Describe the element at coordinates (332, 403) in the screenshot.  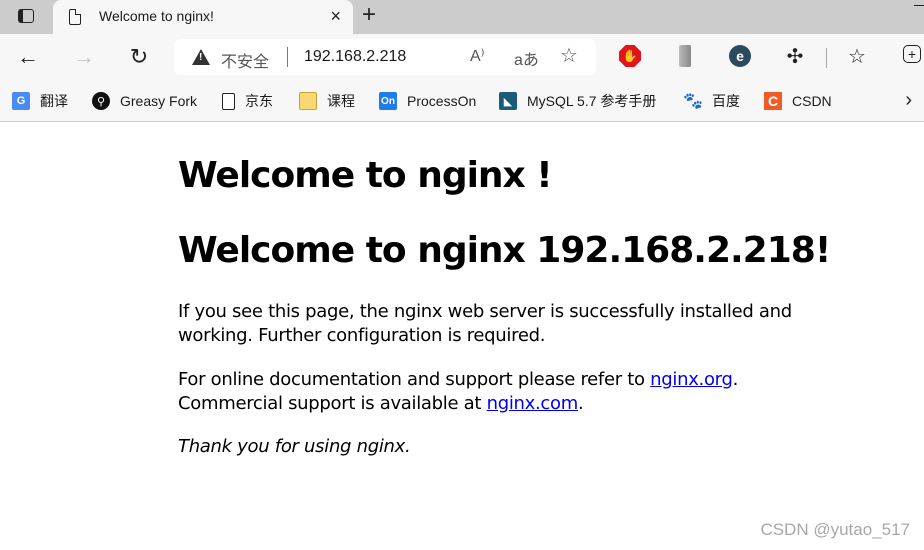
I see `commercial-text: Commercial support is available at` at that location.